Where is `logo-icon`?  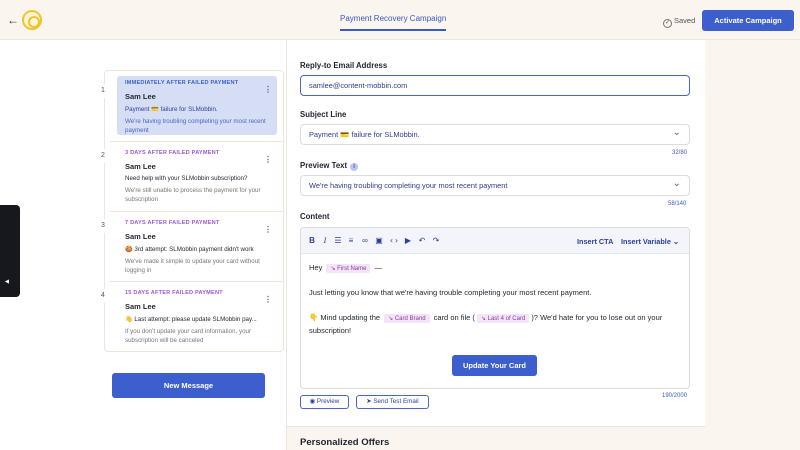
logo-icon is located at coordinates (32, 20).